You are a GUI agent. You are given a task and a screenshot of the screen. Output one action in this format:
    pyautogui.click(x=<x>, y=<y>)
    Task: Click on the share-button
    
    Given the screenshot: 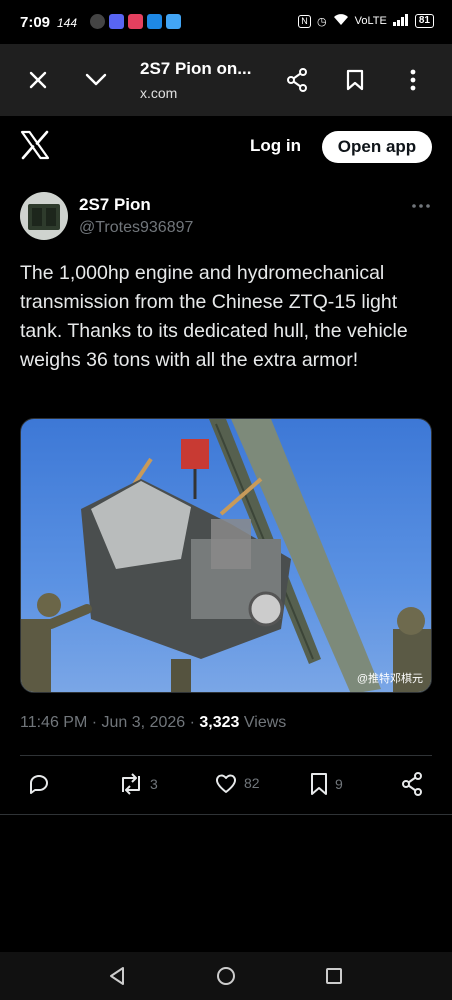 What is the action you would take?
    pyautogui.click(x=297, y=80)
    